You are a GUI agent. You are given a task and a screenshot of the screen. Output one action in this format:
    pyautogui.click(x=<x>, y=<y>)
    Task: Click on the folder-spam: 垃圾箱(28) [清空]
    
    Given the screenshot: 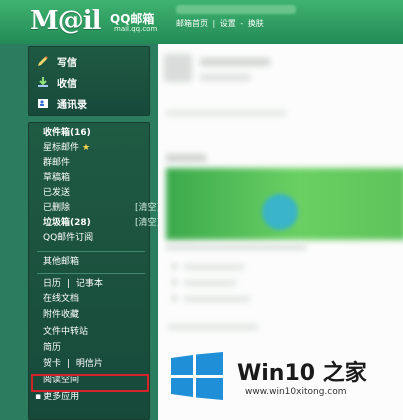 What is the action you would take?
    pyautogui.click(x=101, y=223)
    